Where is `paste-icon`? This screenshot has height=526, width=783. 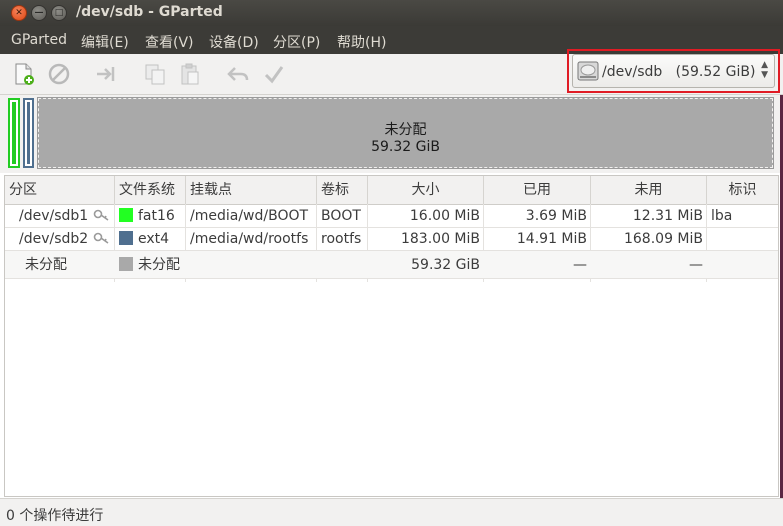 paste-icon is located at coordinates (190, 74).